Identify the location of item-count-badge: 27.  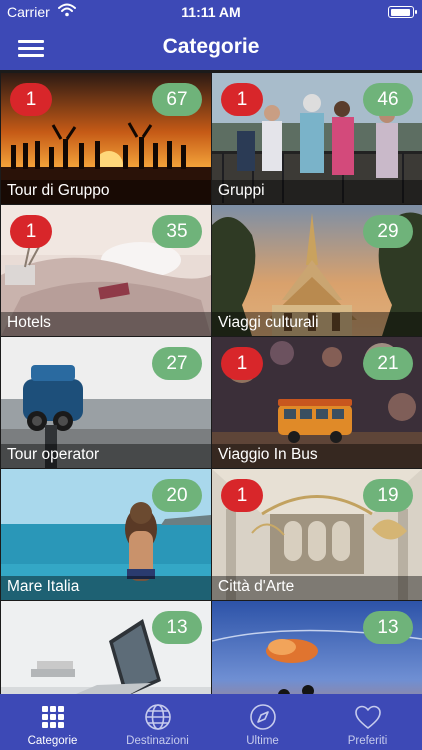
(177, 363).